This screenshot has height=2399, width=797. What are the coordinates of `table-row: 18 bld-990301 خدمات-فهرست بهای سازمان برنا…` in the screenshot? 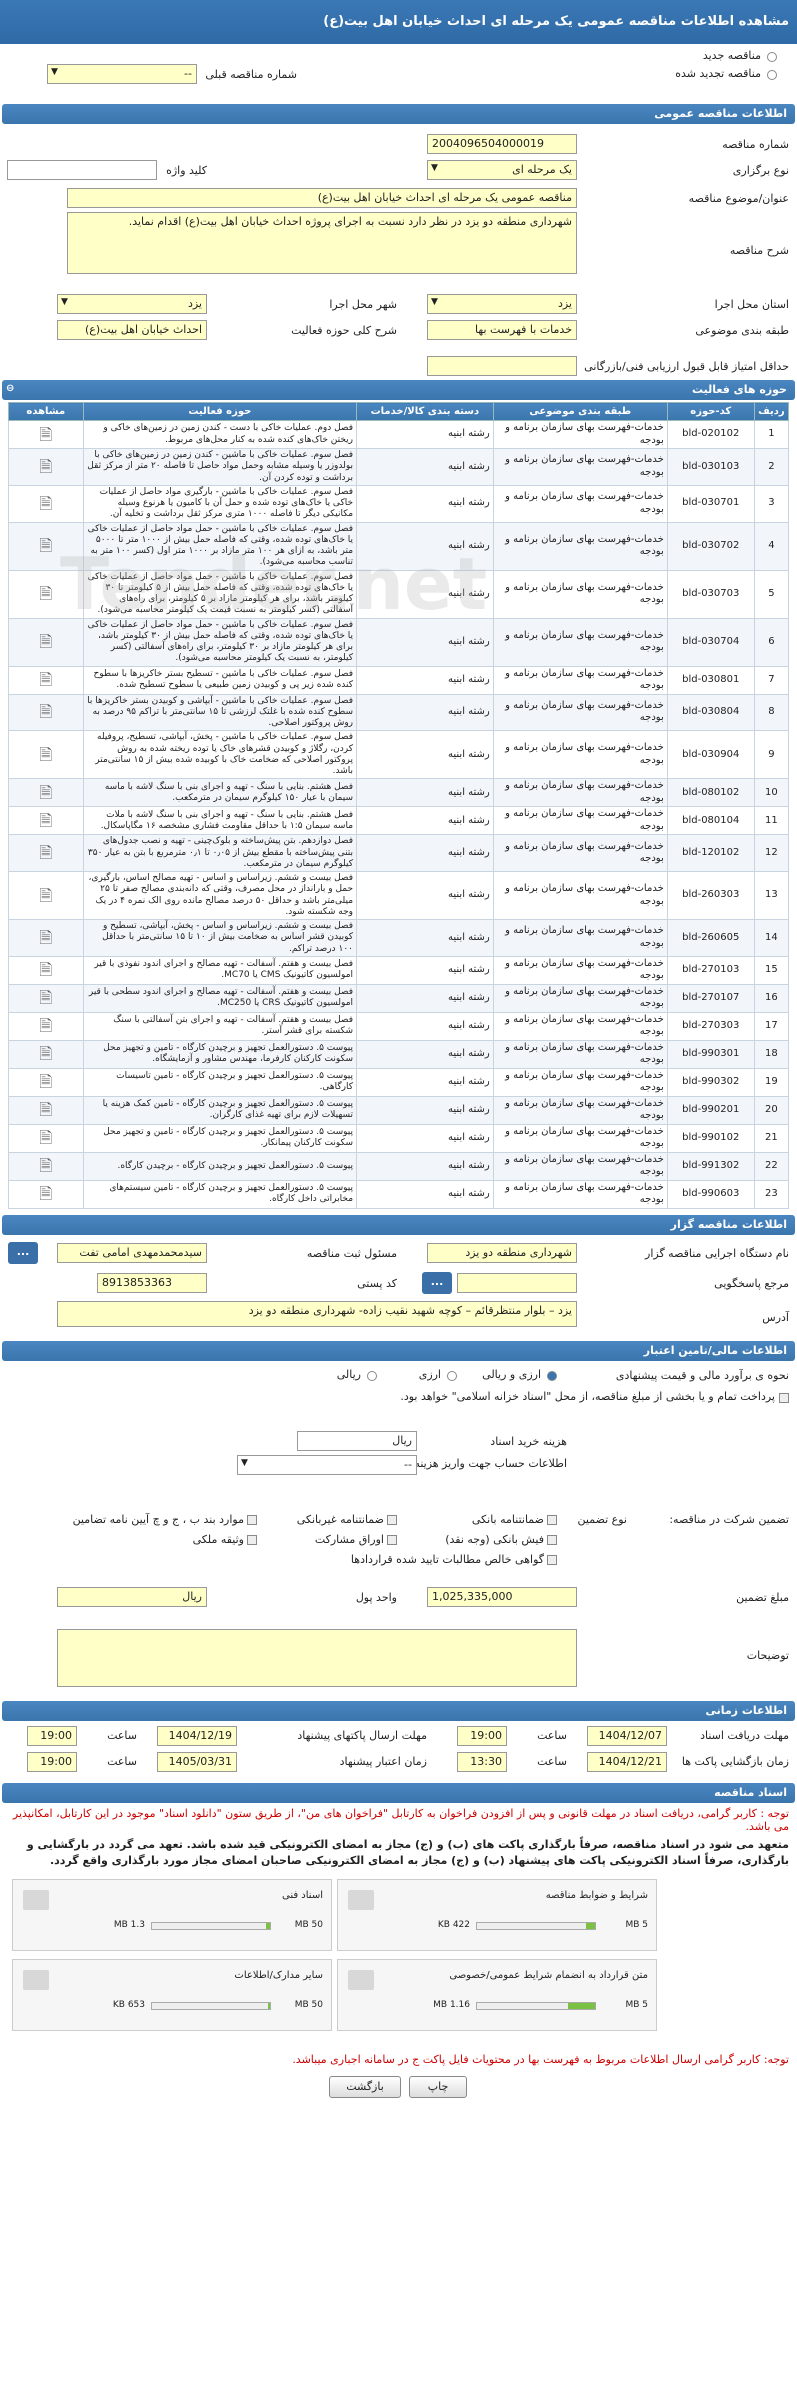 It's located at (399, 1054).